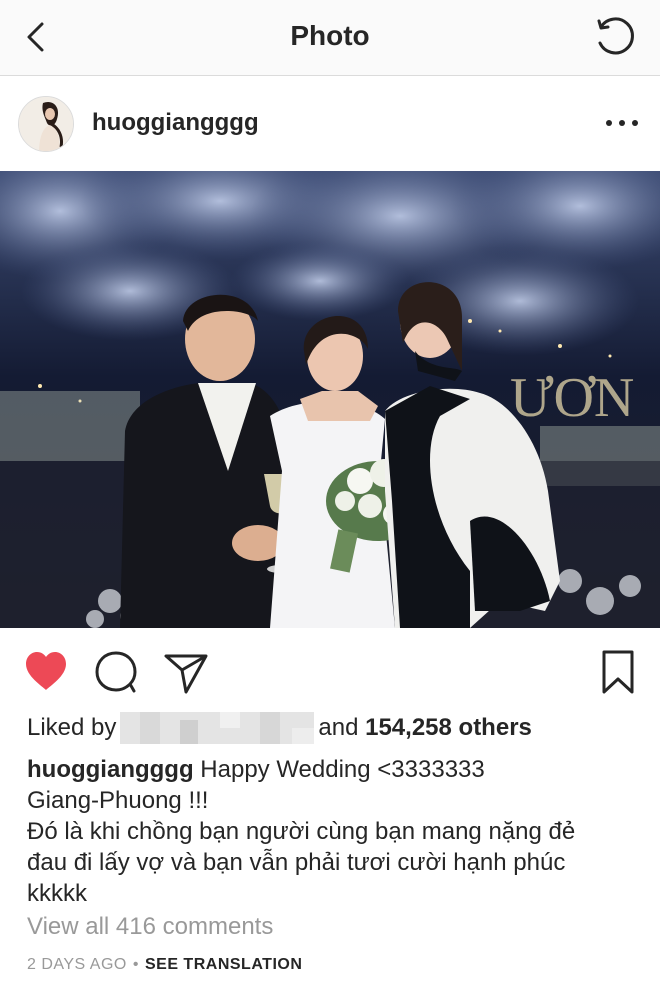 Image resolution: width=660 pixels, height=986 pixels. What do you see at coordinates (175, 123) in the screenshot?
I see `post-username: huoggiangggg` at bounding box center [175, 123].